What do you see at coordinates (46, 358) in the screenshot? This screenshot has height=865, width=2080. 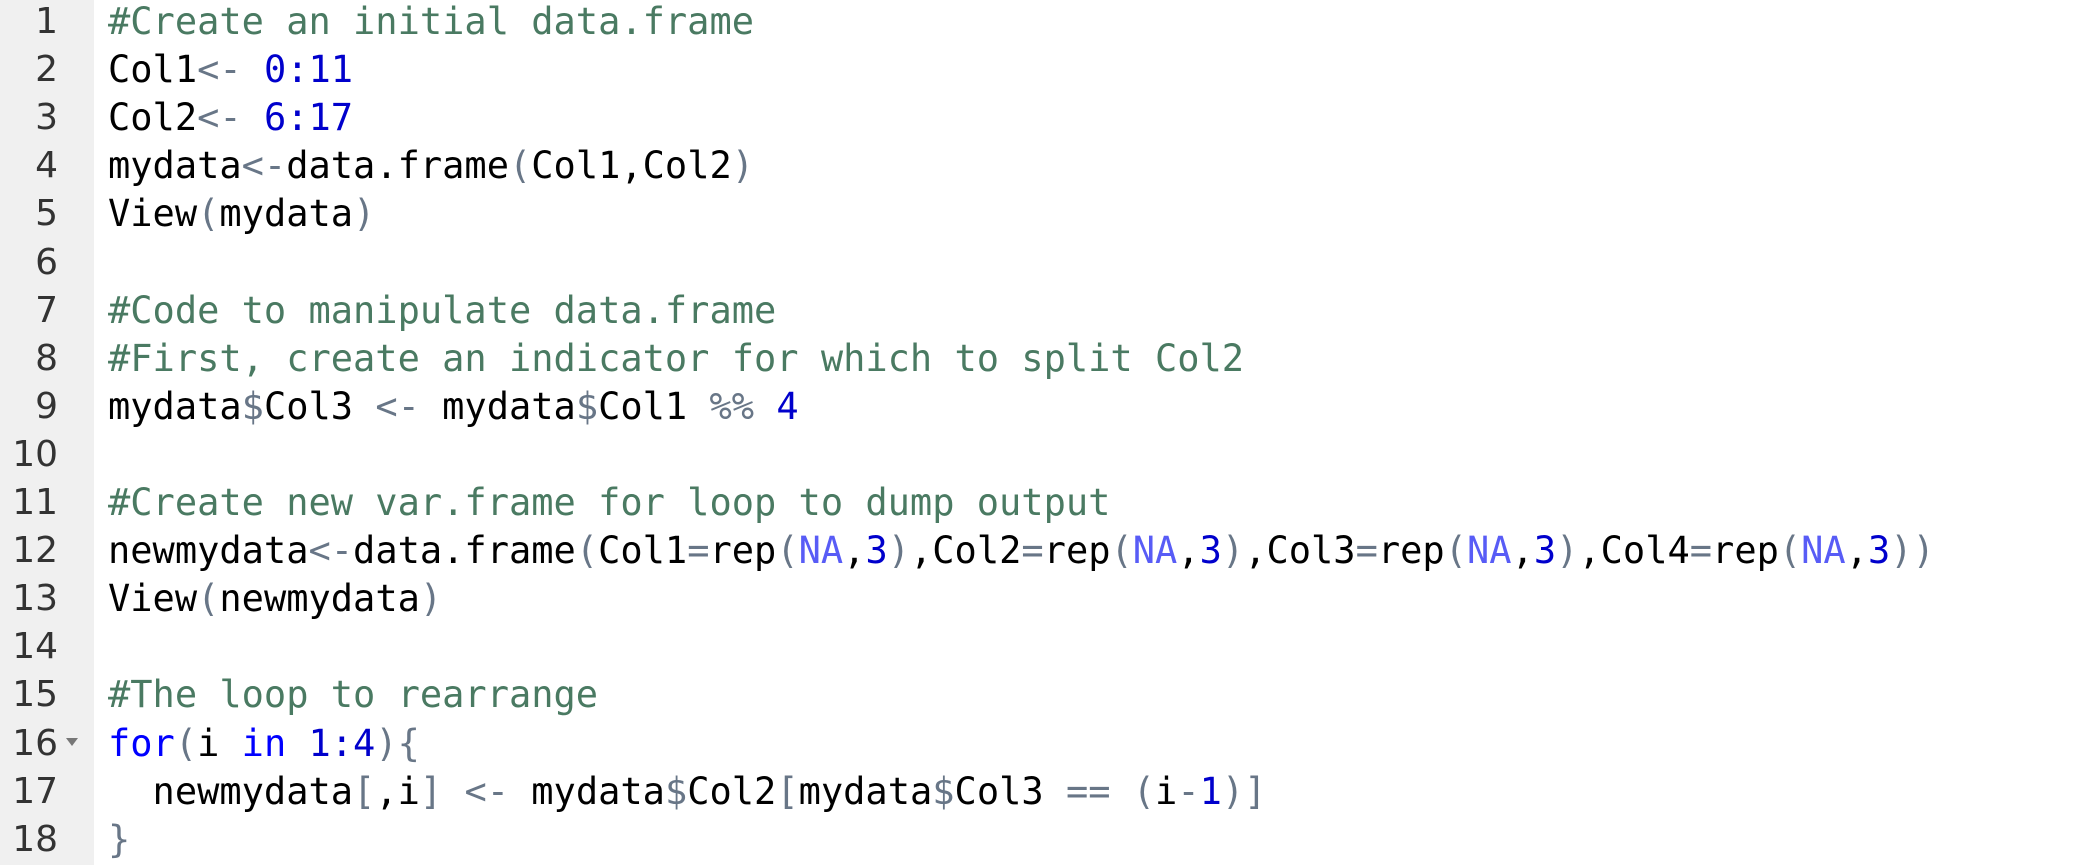 I see `line-number: 8` at bounding box center [46, 358].